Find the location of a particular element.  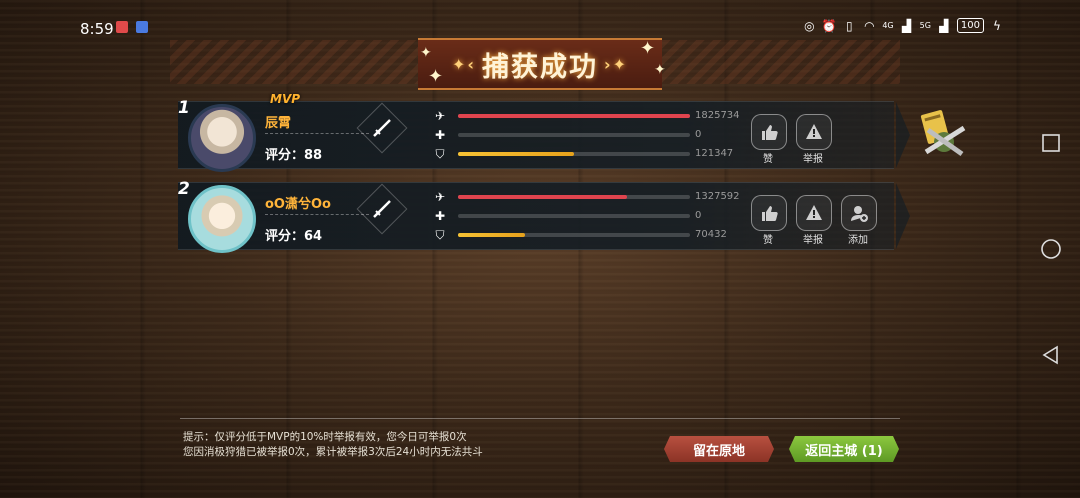

vibrate-icon: ▯ is located at coordinates (849, 25).